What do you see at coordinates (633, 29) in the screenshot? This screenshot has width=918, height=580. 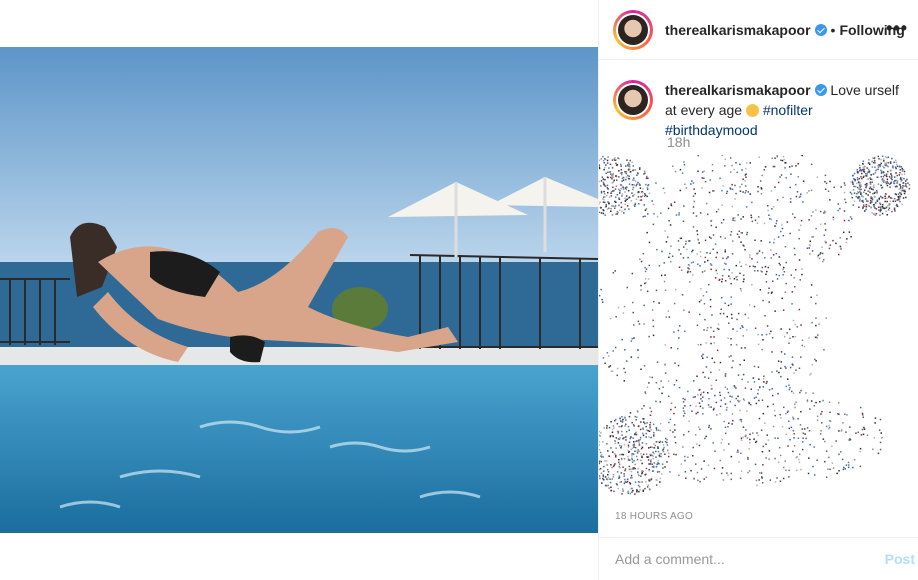 I see `avatar` at bounding box center [633, 29].